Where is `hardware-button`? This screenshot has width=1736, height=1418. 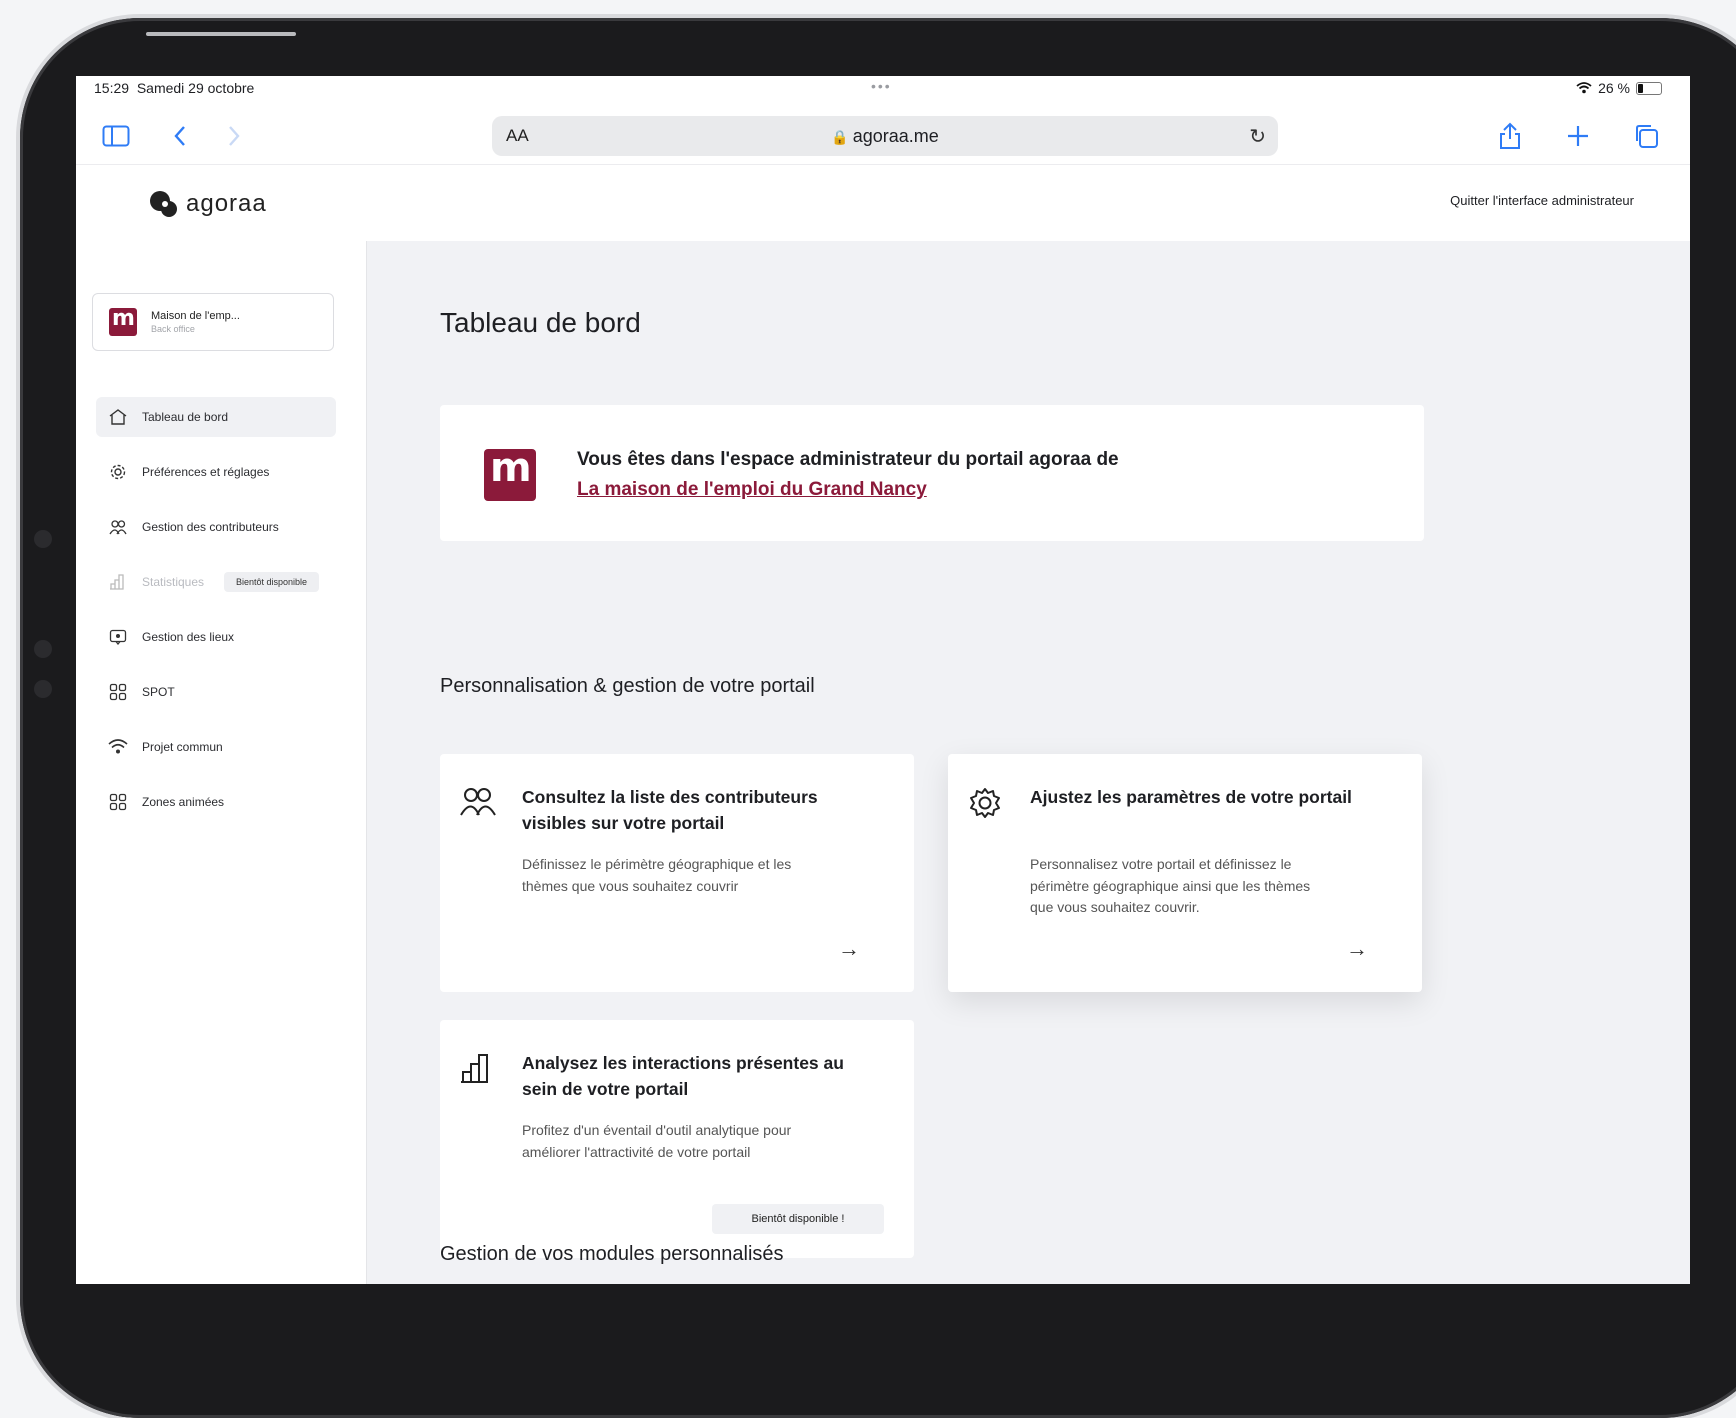 hardware-button is located at coordinates (221, 34).